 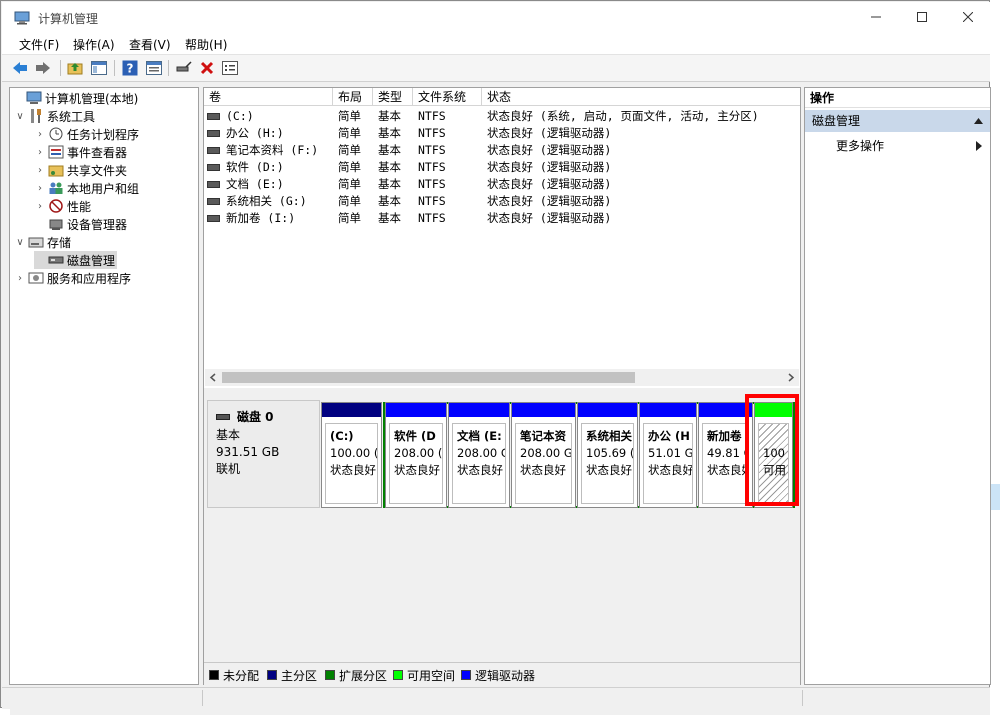 I want to click on status-divider, so click(x=202, y=698).